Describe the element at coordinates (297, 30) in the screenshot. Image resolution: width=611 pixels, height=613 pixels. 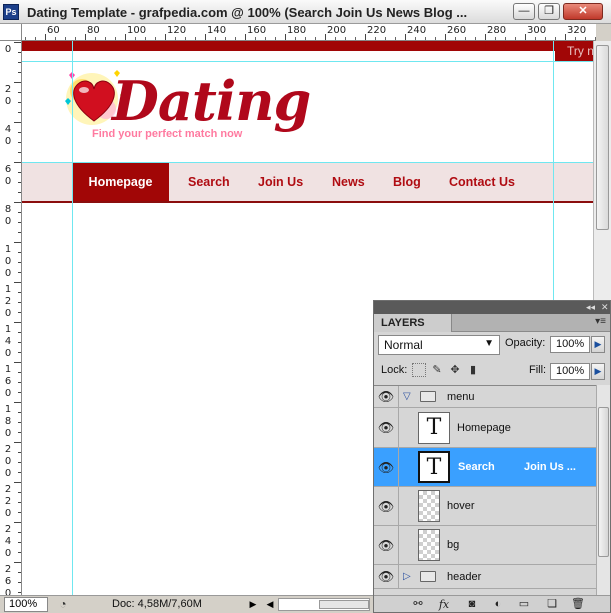
I see `ruler-label: 180` at that location.